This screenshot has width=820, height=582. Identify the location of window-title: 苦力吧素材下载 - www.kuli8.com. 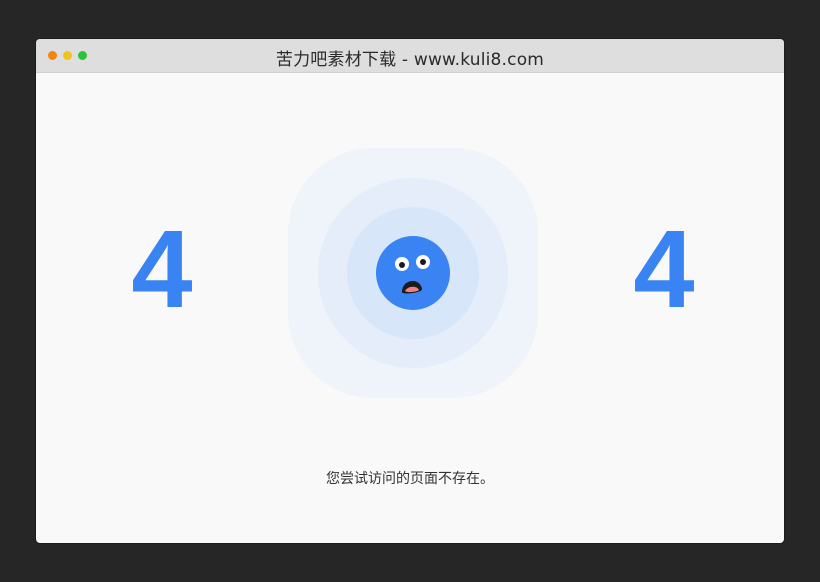
(410, 60).